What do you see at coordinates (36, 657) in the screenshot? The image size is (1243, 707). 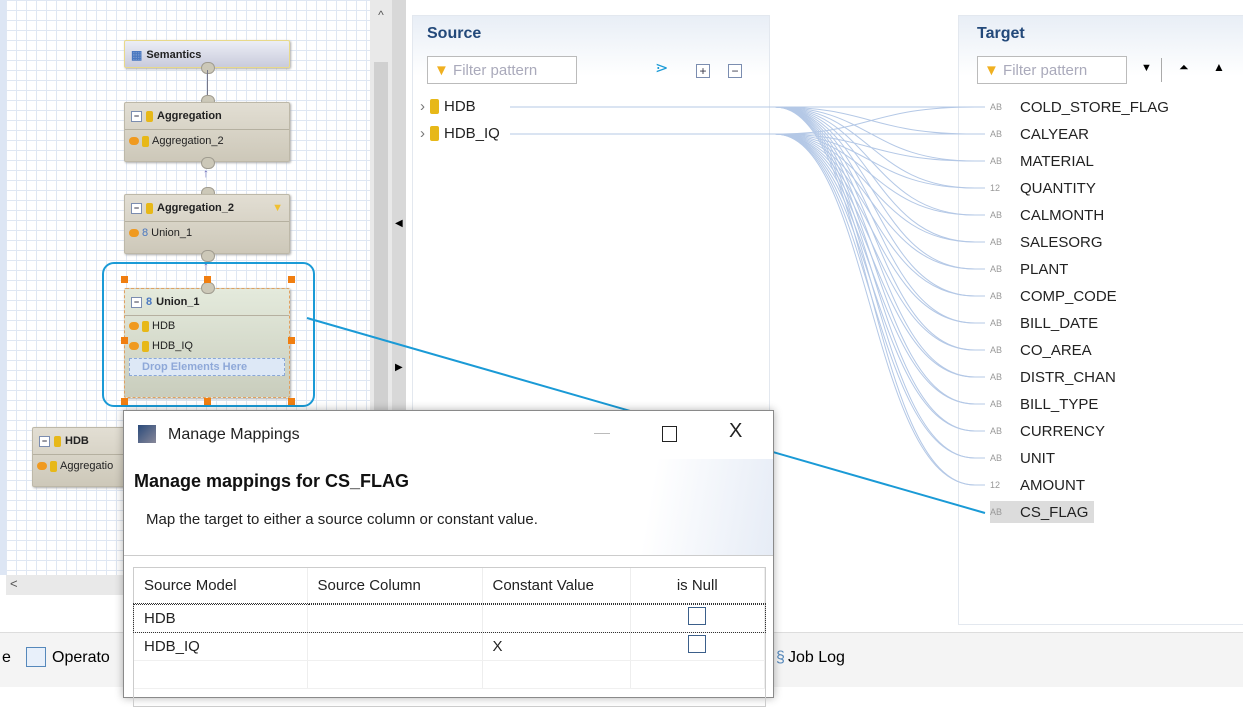 I see `operator-icon` at bounding box center [36, 657].